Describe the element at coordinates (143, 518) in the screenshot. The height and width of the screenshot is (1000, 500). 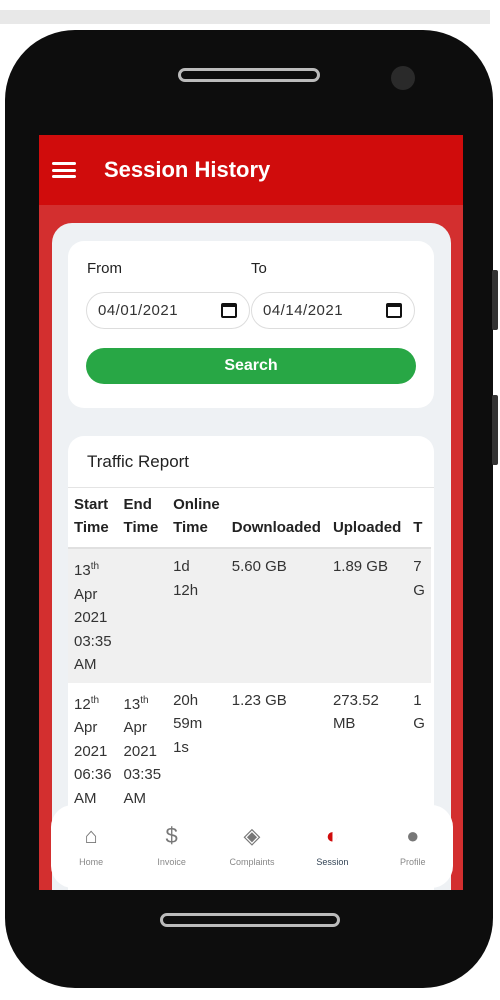
I see `column-header: End Time` at that location.